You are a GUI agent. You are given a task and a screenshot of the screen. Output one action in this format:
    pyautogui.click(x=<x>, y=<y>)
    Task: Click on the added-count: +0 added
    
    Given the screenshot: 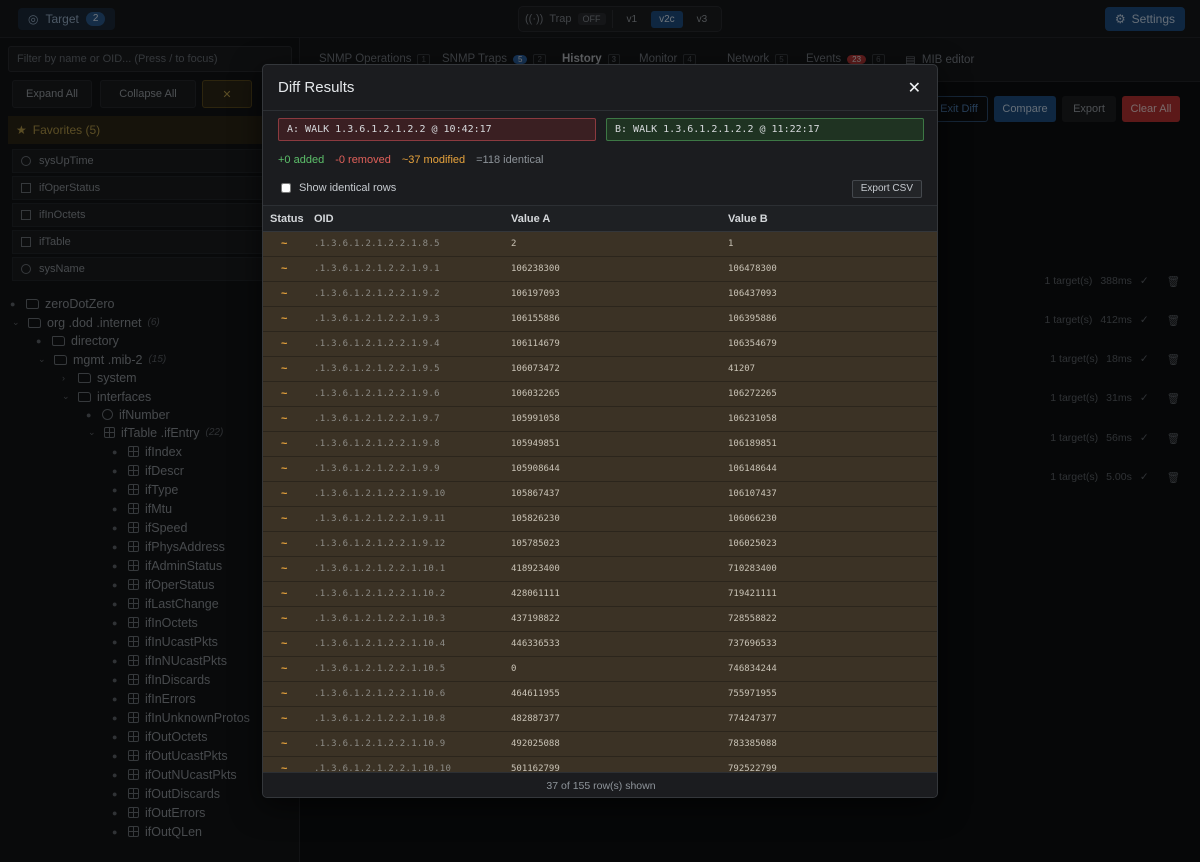 What is the action you would take?
    pyautogui.click(x=301, y=160)
    